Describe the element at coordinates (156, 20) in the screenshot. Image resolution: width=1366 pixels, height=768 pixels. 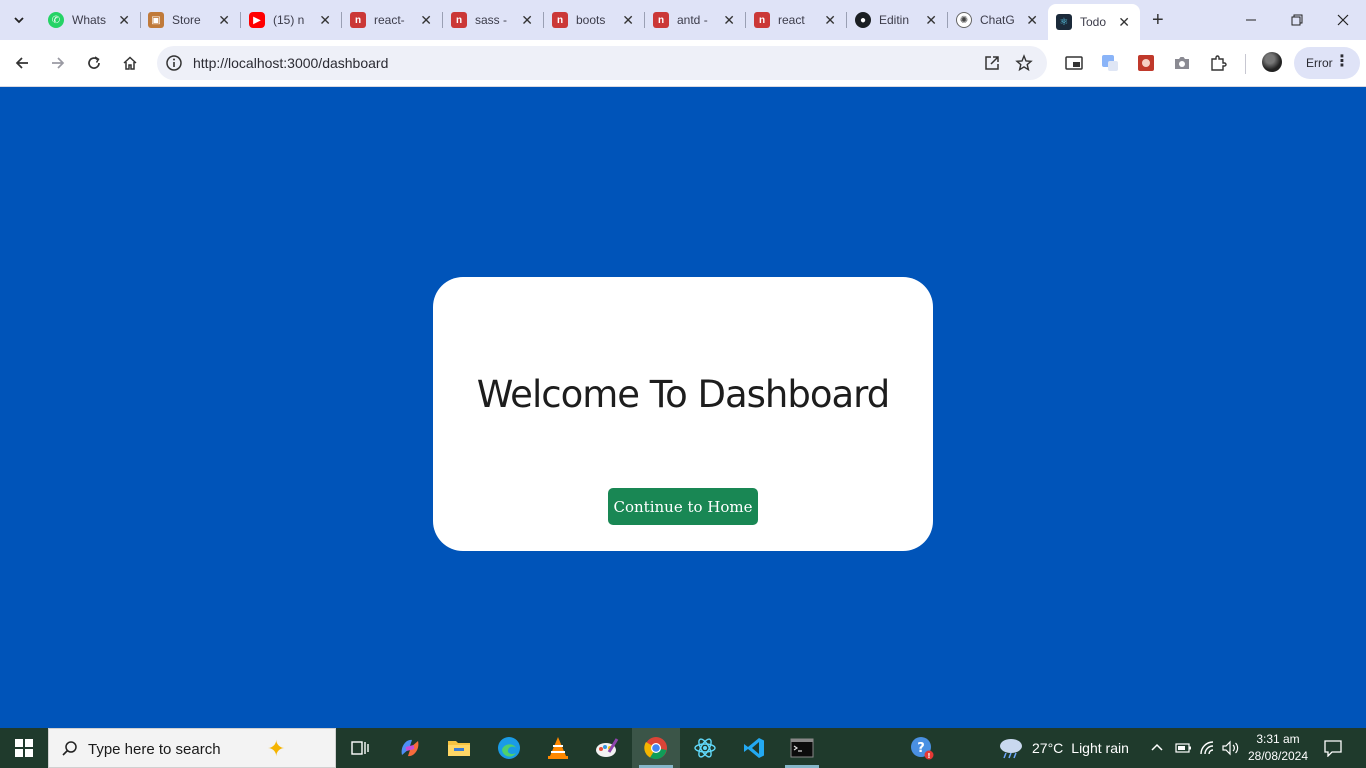
I see `store-icon: ▣` at that location.